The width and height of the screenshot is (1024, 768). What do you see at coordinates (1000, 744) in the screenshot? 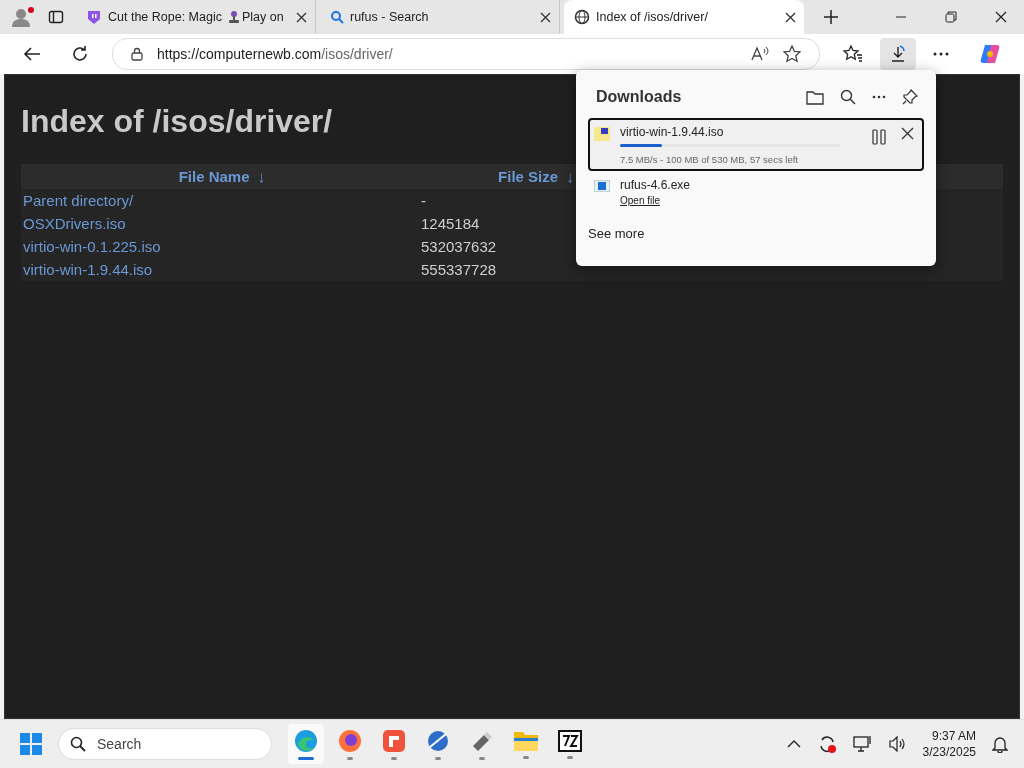
I see `bell-icon` at bounding box center [1000, 744].